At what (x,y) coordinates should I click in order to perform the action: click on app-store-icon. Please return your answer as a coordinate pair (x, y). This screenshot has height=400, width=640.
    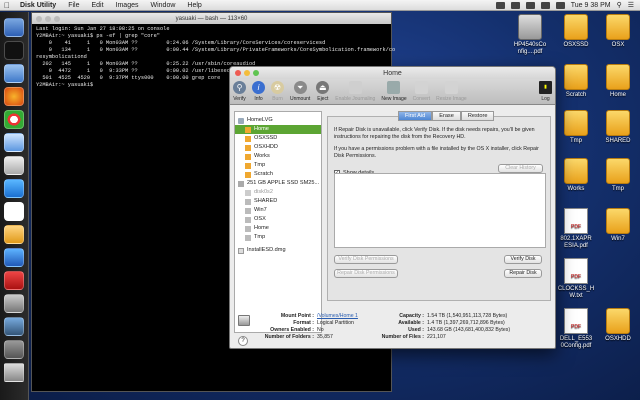
    Looking at the image, I should click on (14, 188).